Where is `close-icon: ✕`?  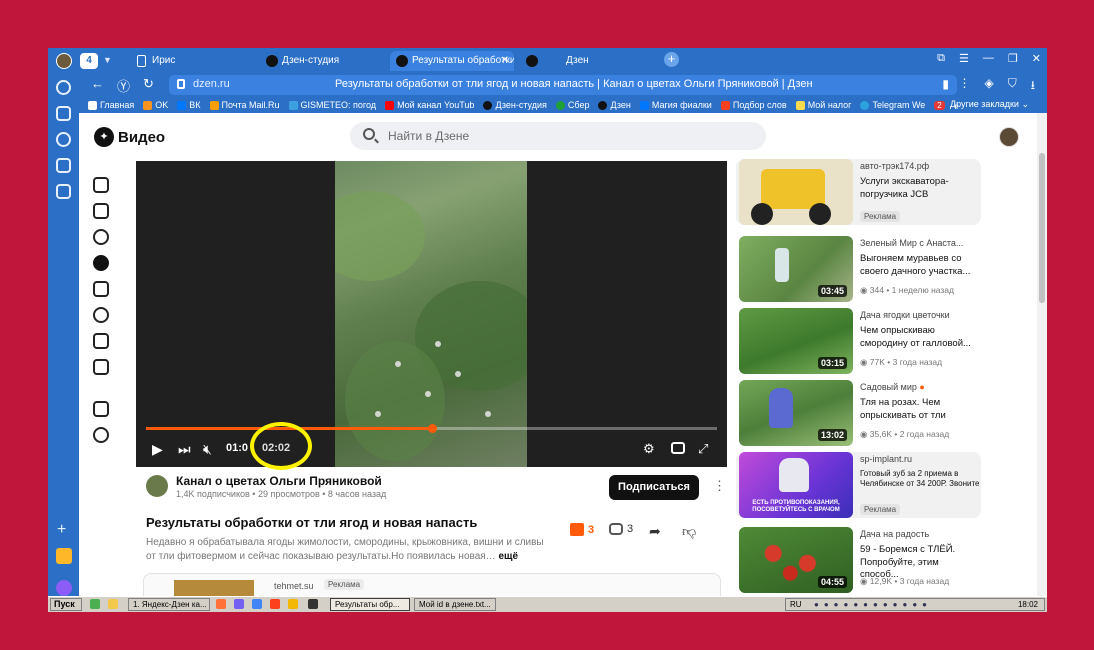
close-icon: ✕ is located at coordinates (505, 61).